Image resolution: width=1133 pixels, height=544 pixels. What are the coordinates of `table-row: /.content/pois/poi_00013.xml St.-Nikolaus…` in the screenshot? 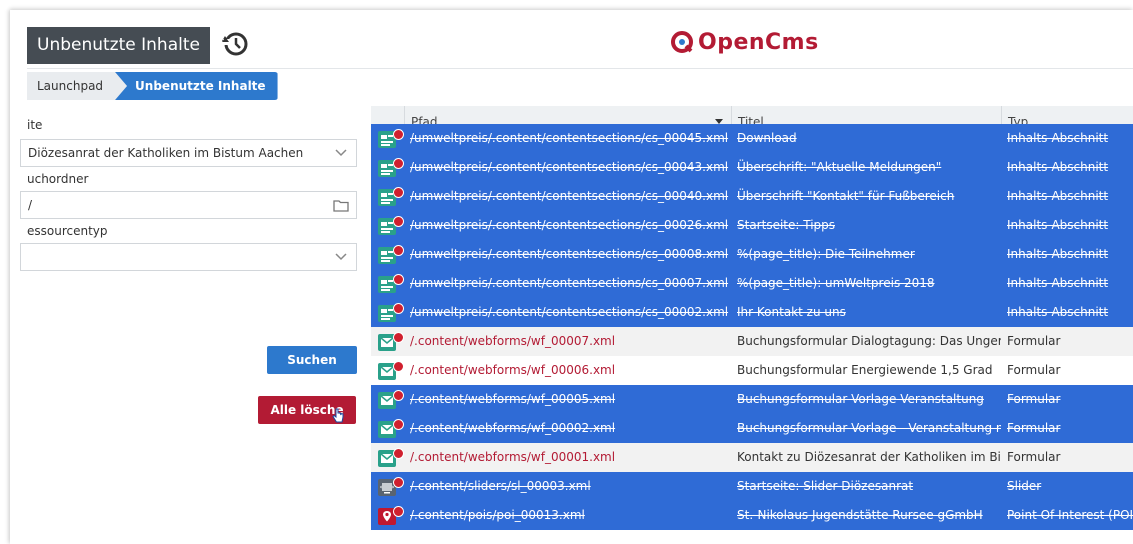 It's located at (752, 515).